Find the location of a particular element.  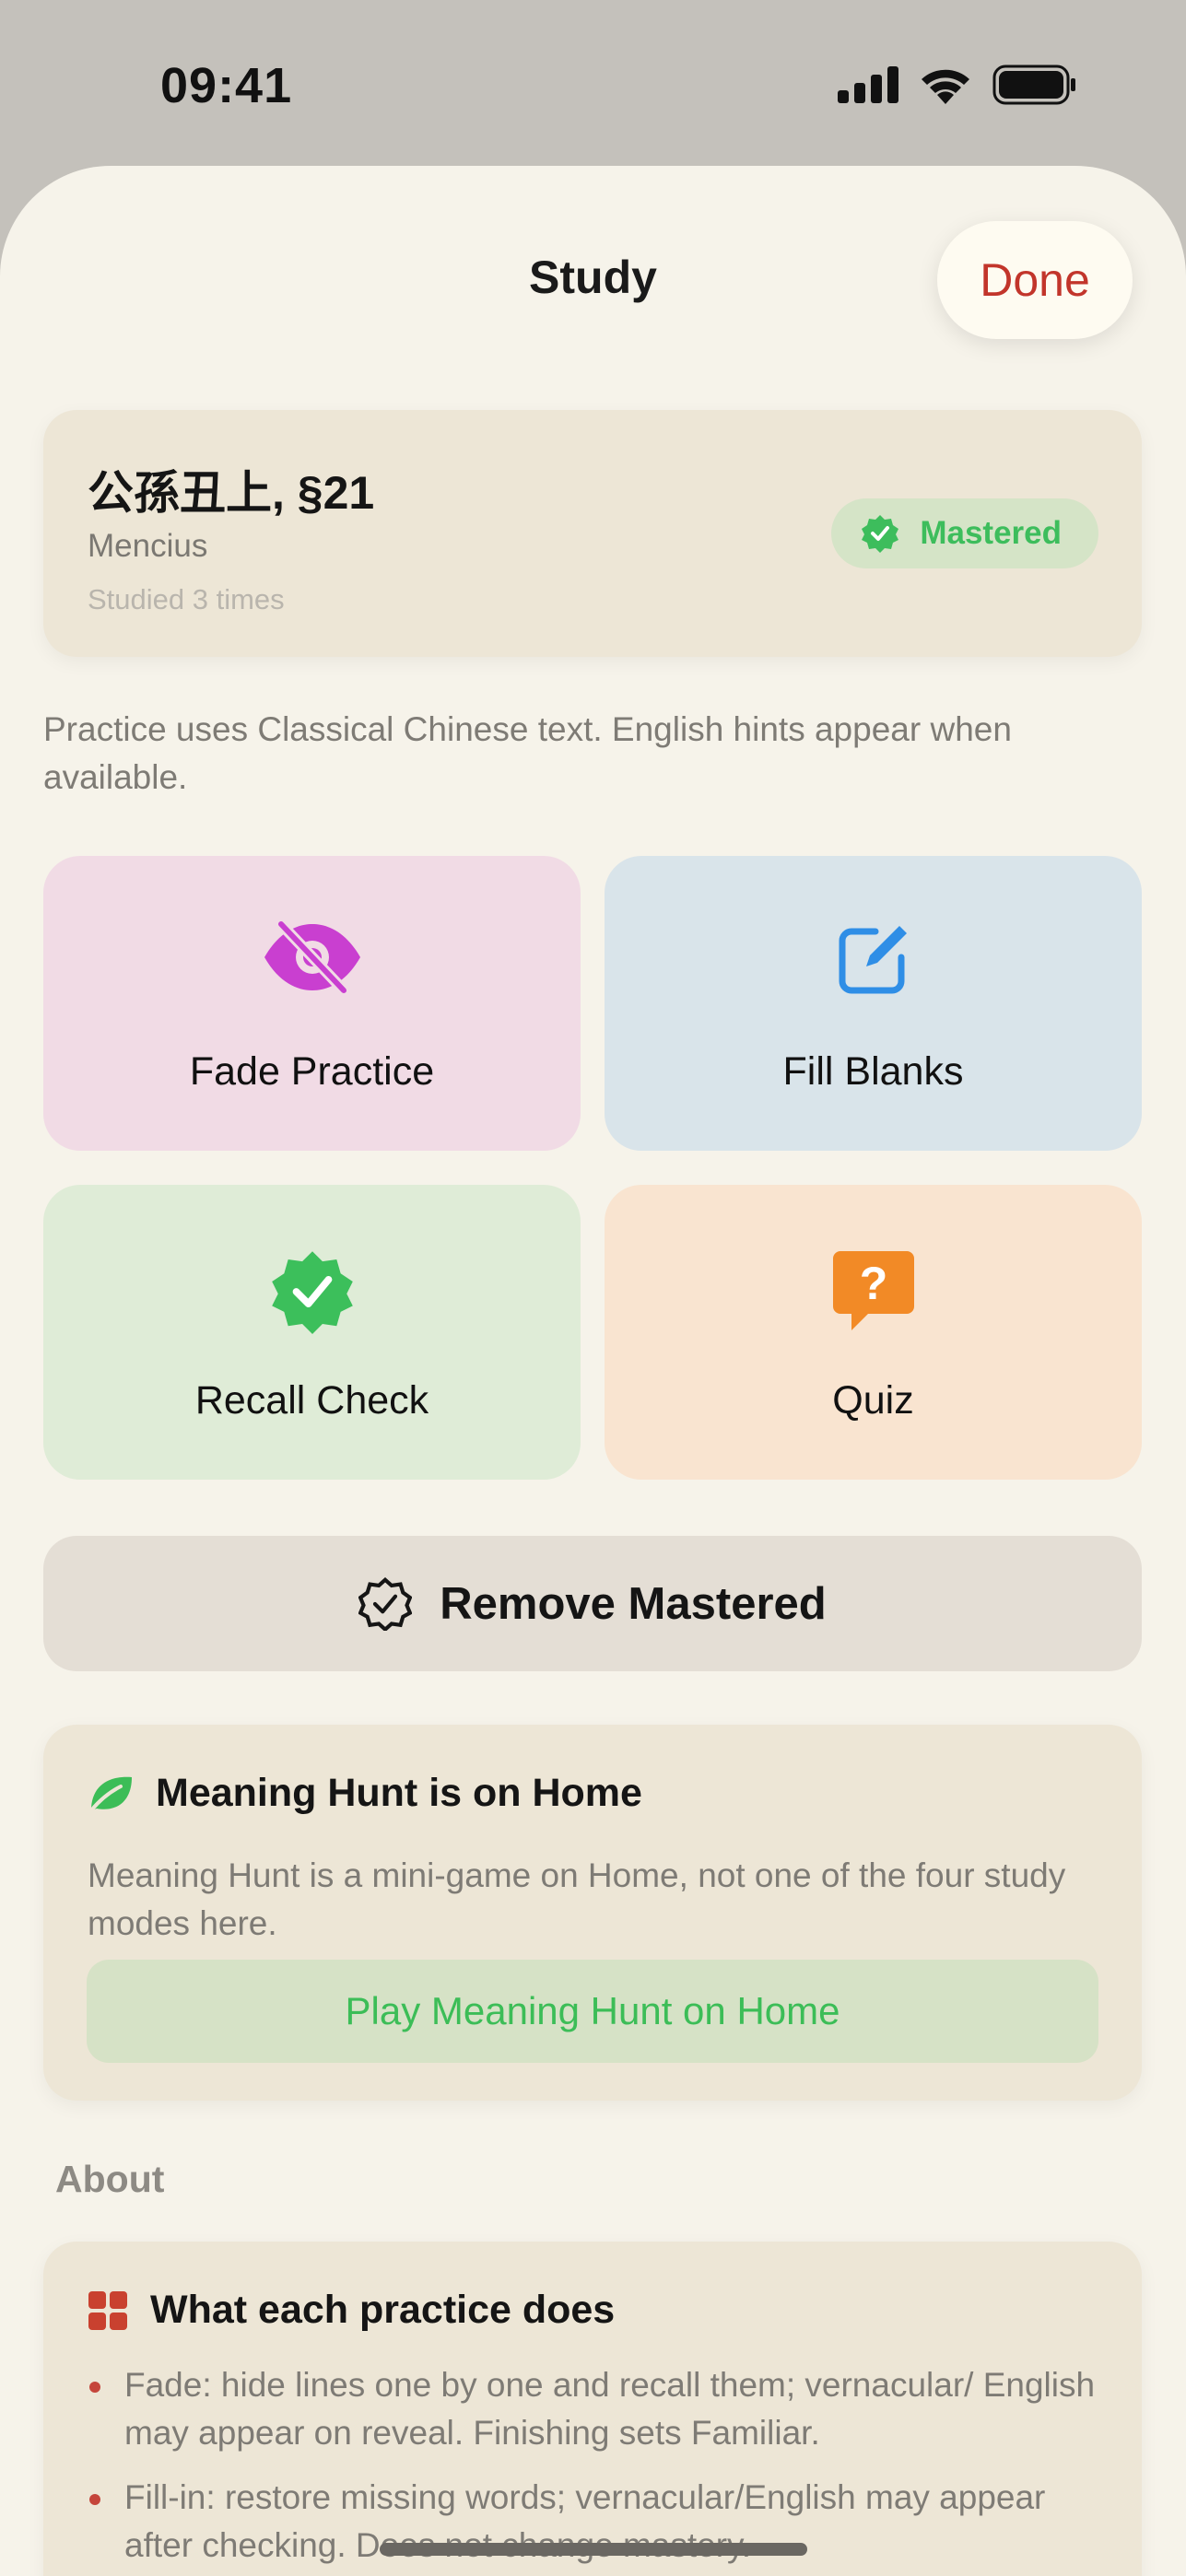

grid-icon is located at coordinates (107, 2310).